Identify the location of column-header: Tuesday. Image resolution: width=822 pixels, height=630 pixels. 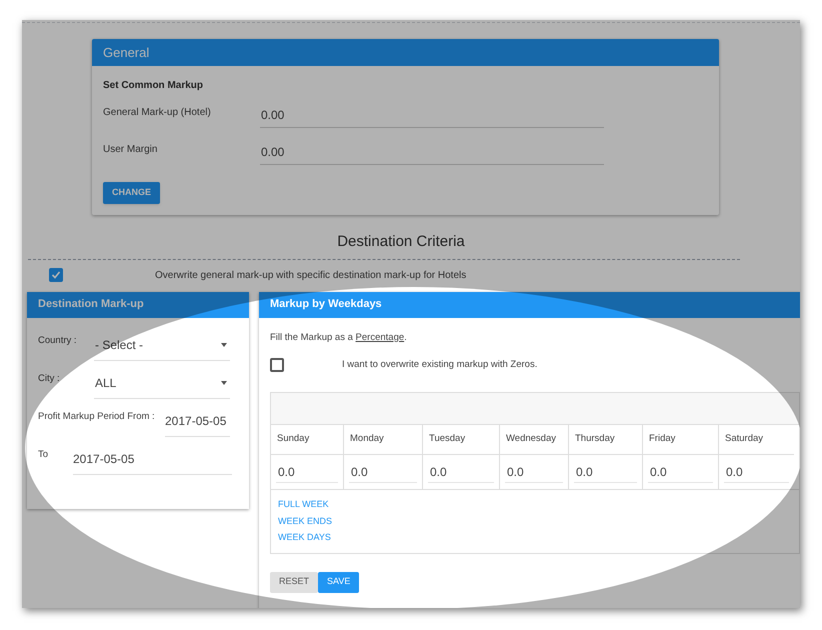
(461, 440).